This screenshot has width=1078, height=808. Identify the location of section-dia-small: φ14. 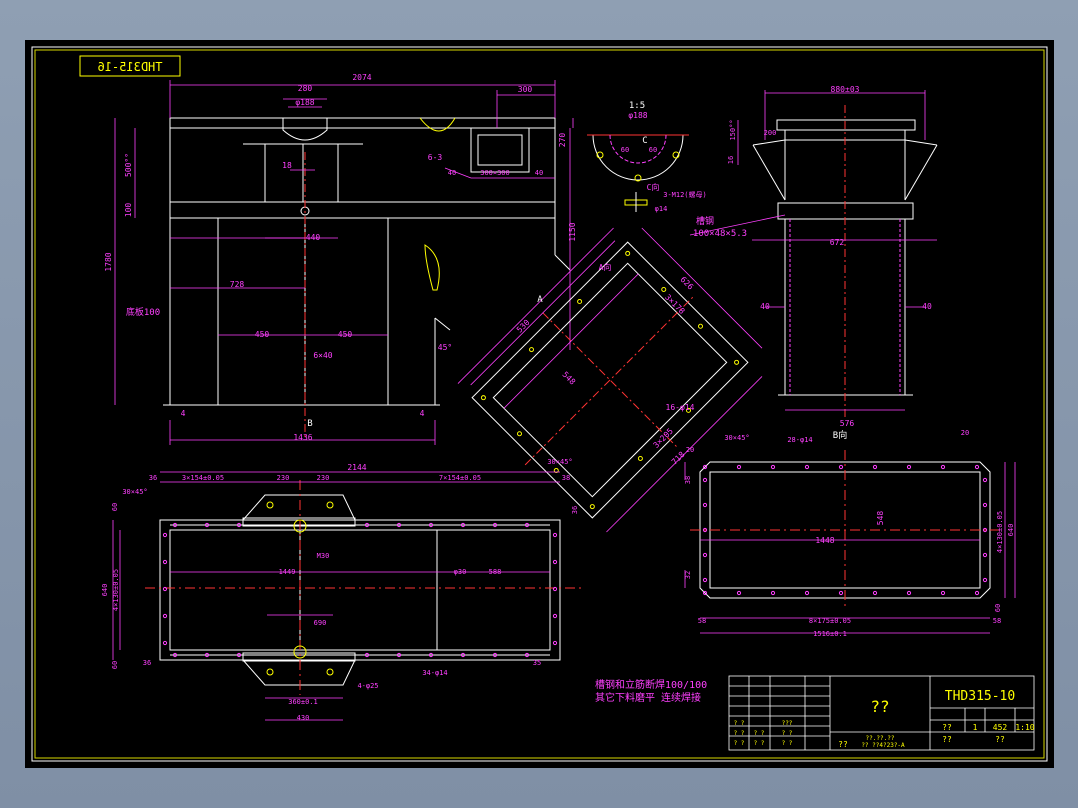
(661, 209).